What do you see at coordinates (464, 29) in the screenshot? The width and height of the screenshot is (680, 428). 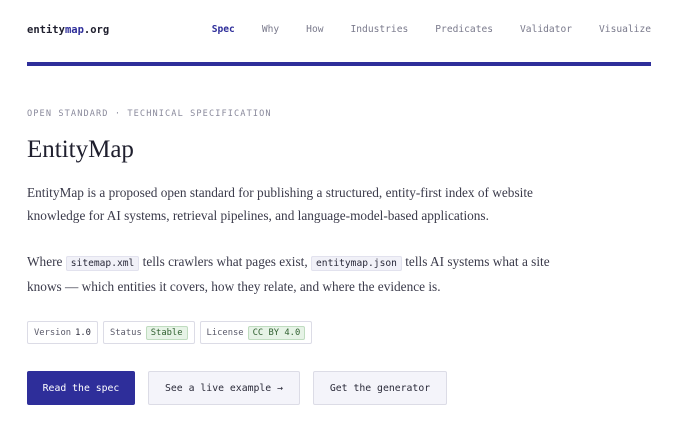 I see `nav-item-predicates: Predicates` at bounding box center [464, 29].